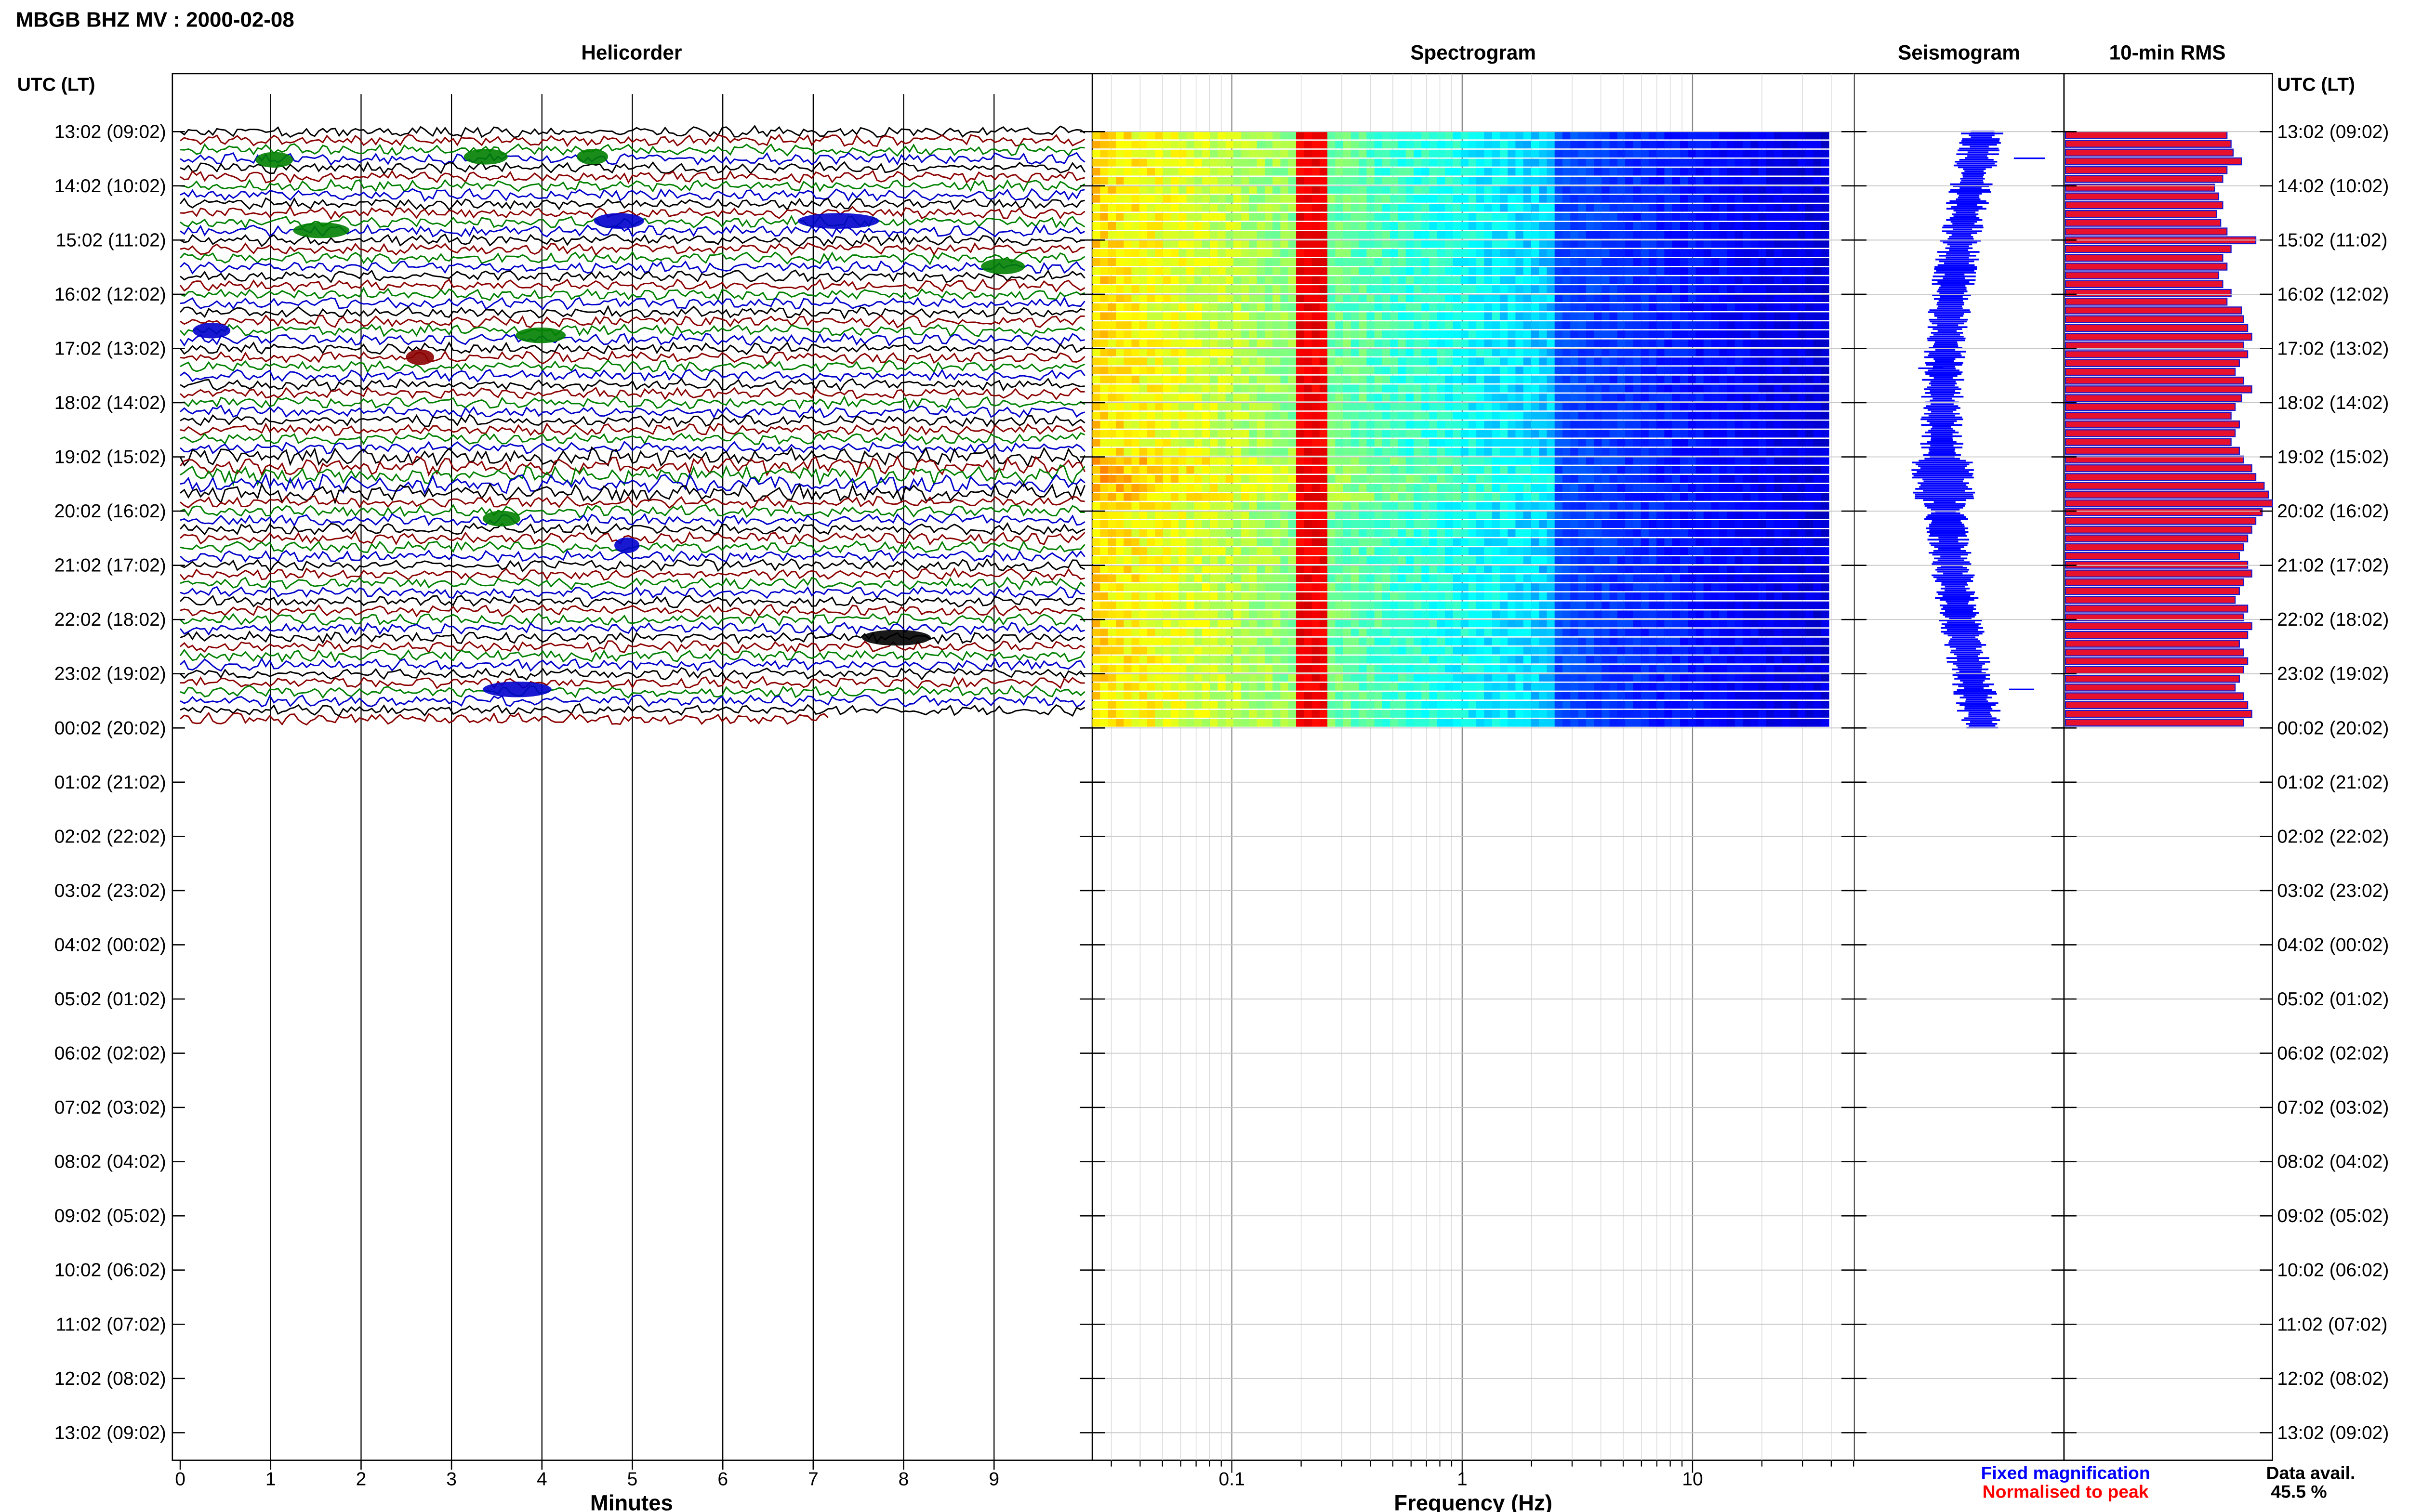 This screenshot has width=2409, height=1512. What do you see at coordinates (270, 1479) in the screenshot?
I see `minutes-tick-label: 1` at bounding box center [270, 1479].